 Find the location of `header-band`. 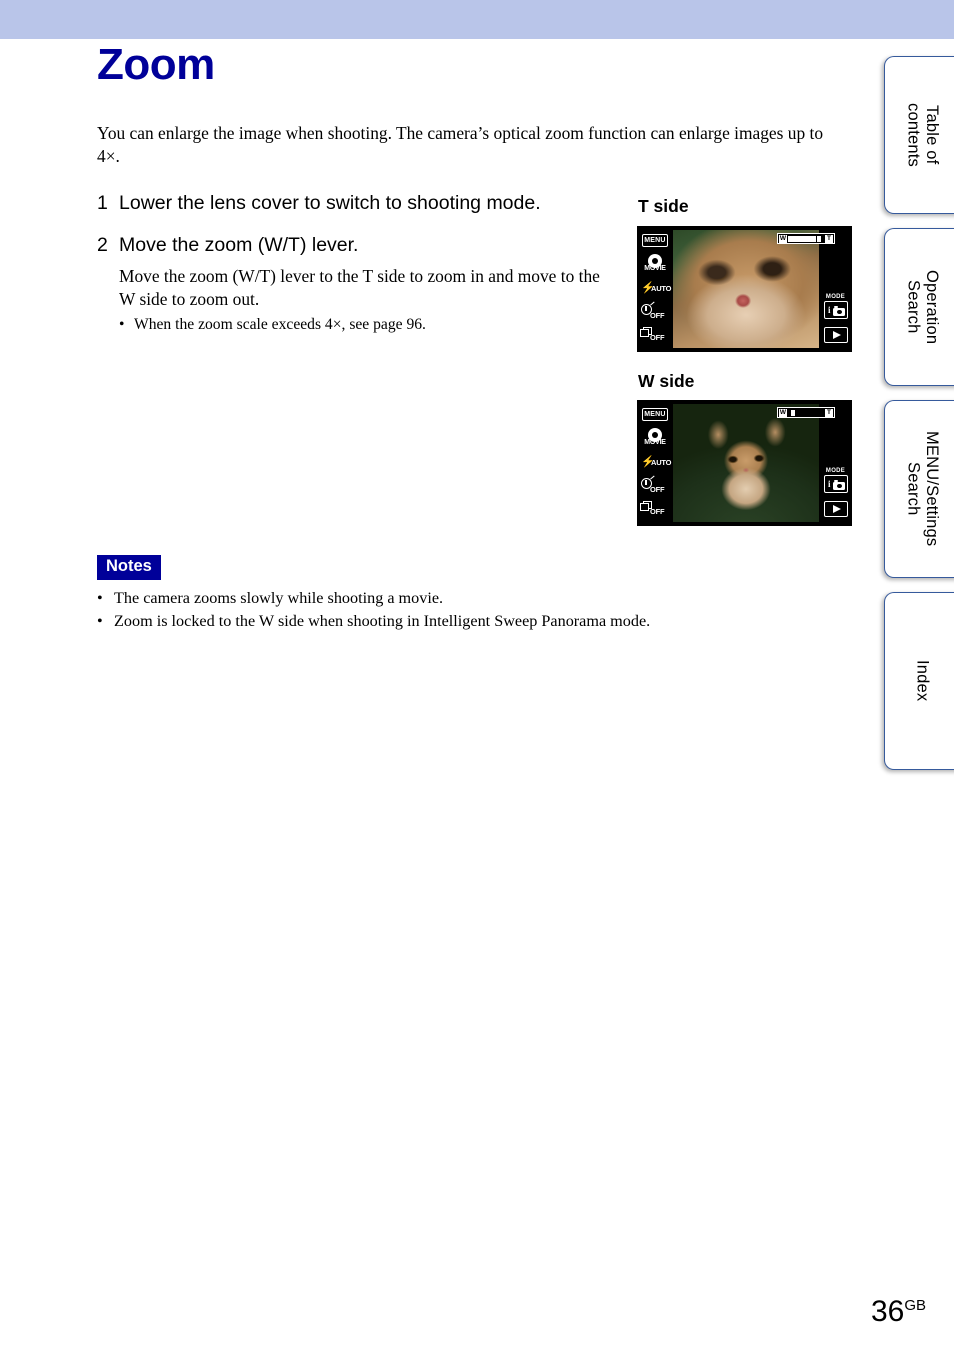

header-band is located at coordinates (477, 19).